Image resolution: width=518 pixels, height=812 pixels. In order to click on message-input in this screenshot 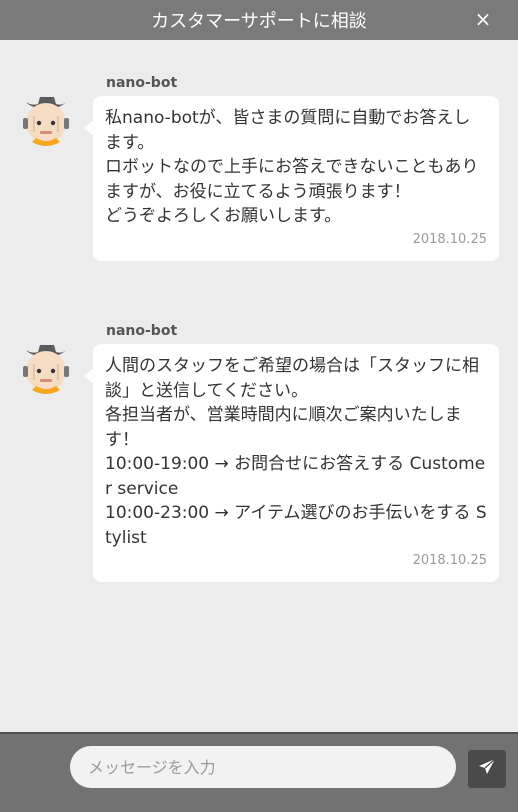, I will do `click(263, 767)`.